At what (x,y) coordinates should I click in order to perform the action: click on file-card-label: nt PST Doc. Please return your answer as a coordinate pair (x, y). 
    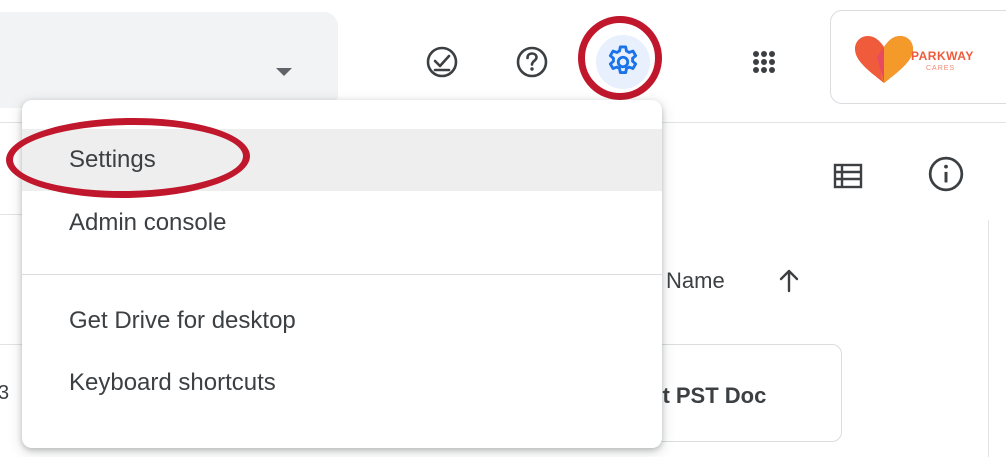
    Looking at the image, I should click on (708, 395).